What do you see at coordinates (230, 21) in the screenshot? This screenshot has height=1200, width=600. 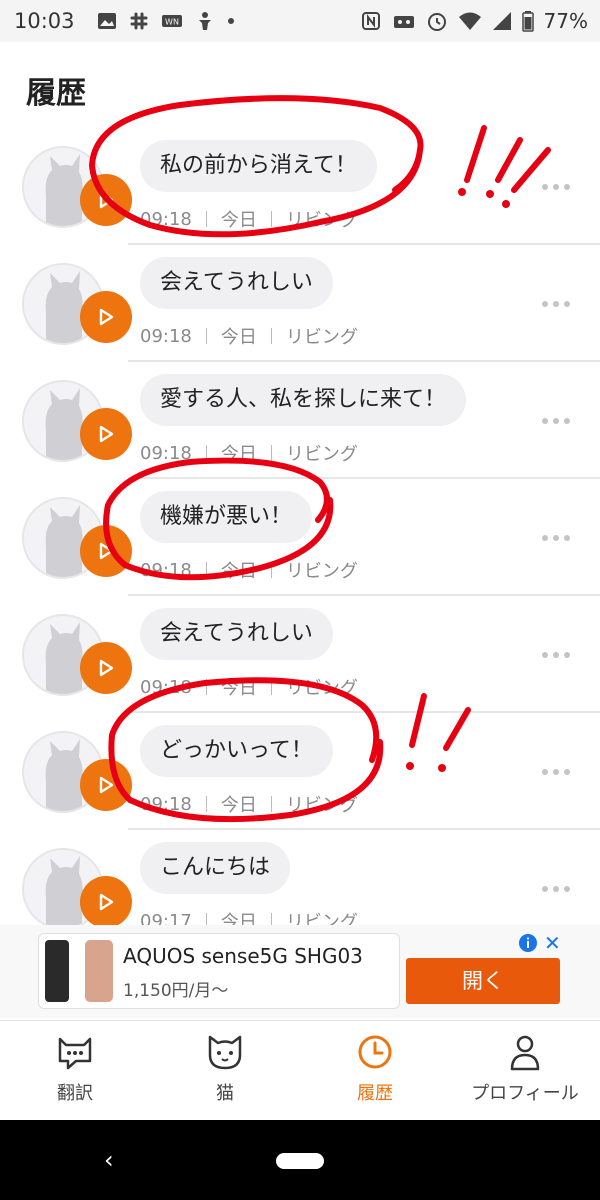 I see `dot-icon` at bounding box center [230, 21].